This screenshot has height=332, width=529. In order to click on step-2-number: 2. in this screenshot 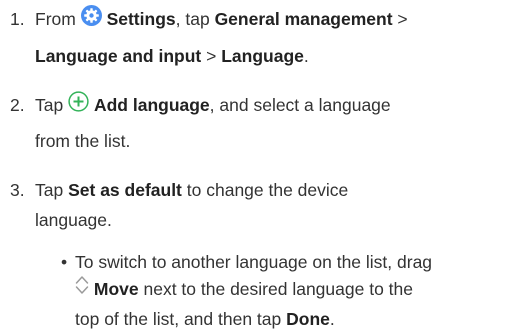, I will do `click(17, 105)`.